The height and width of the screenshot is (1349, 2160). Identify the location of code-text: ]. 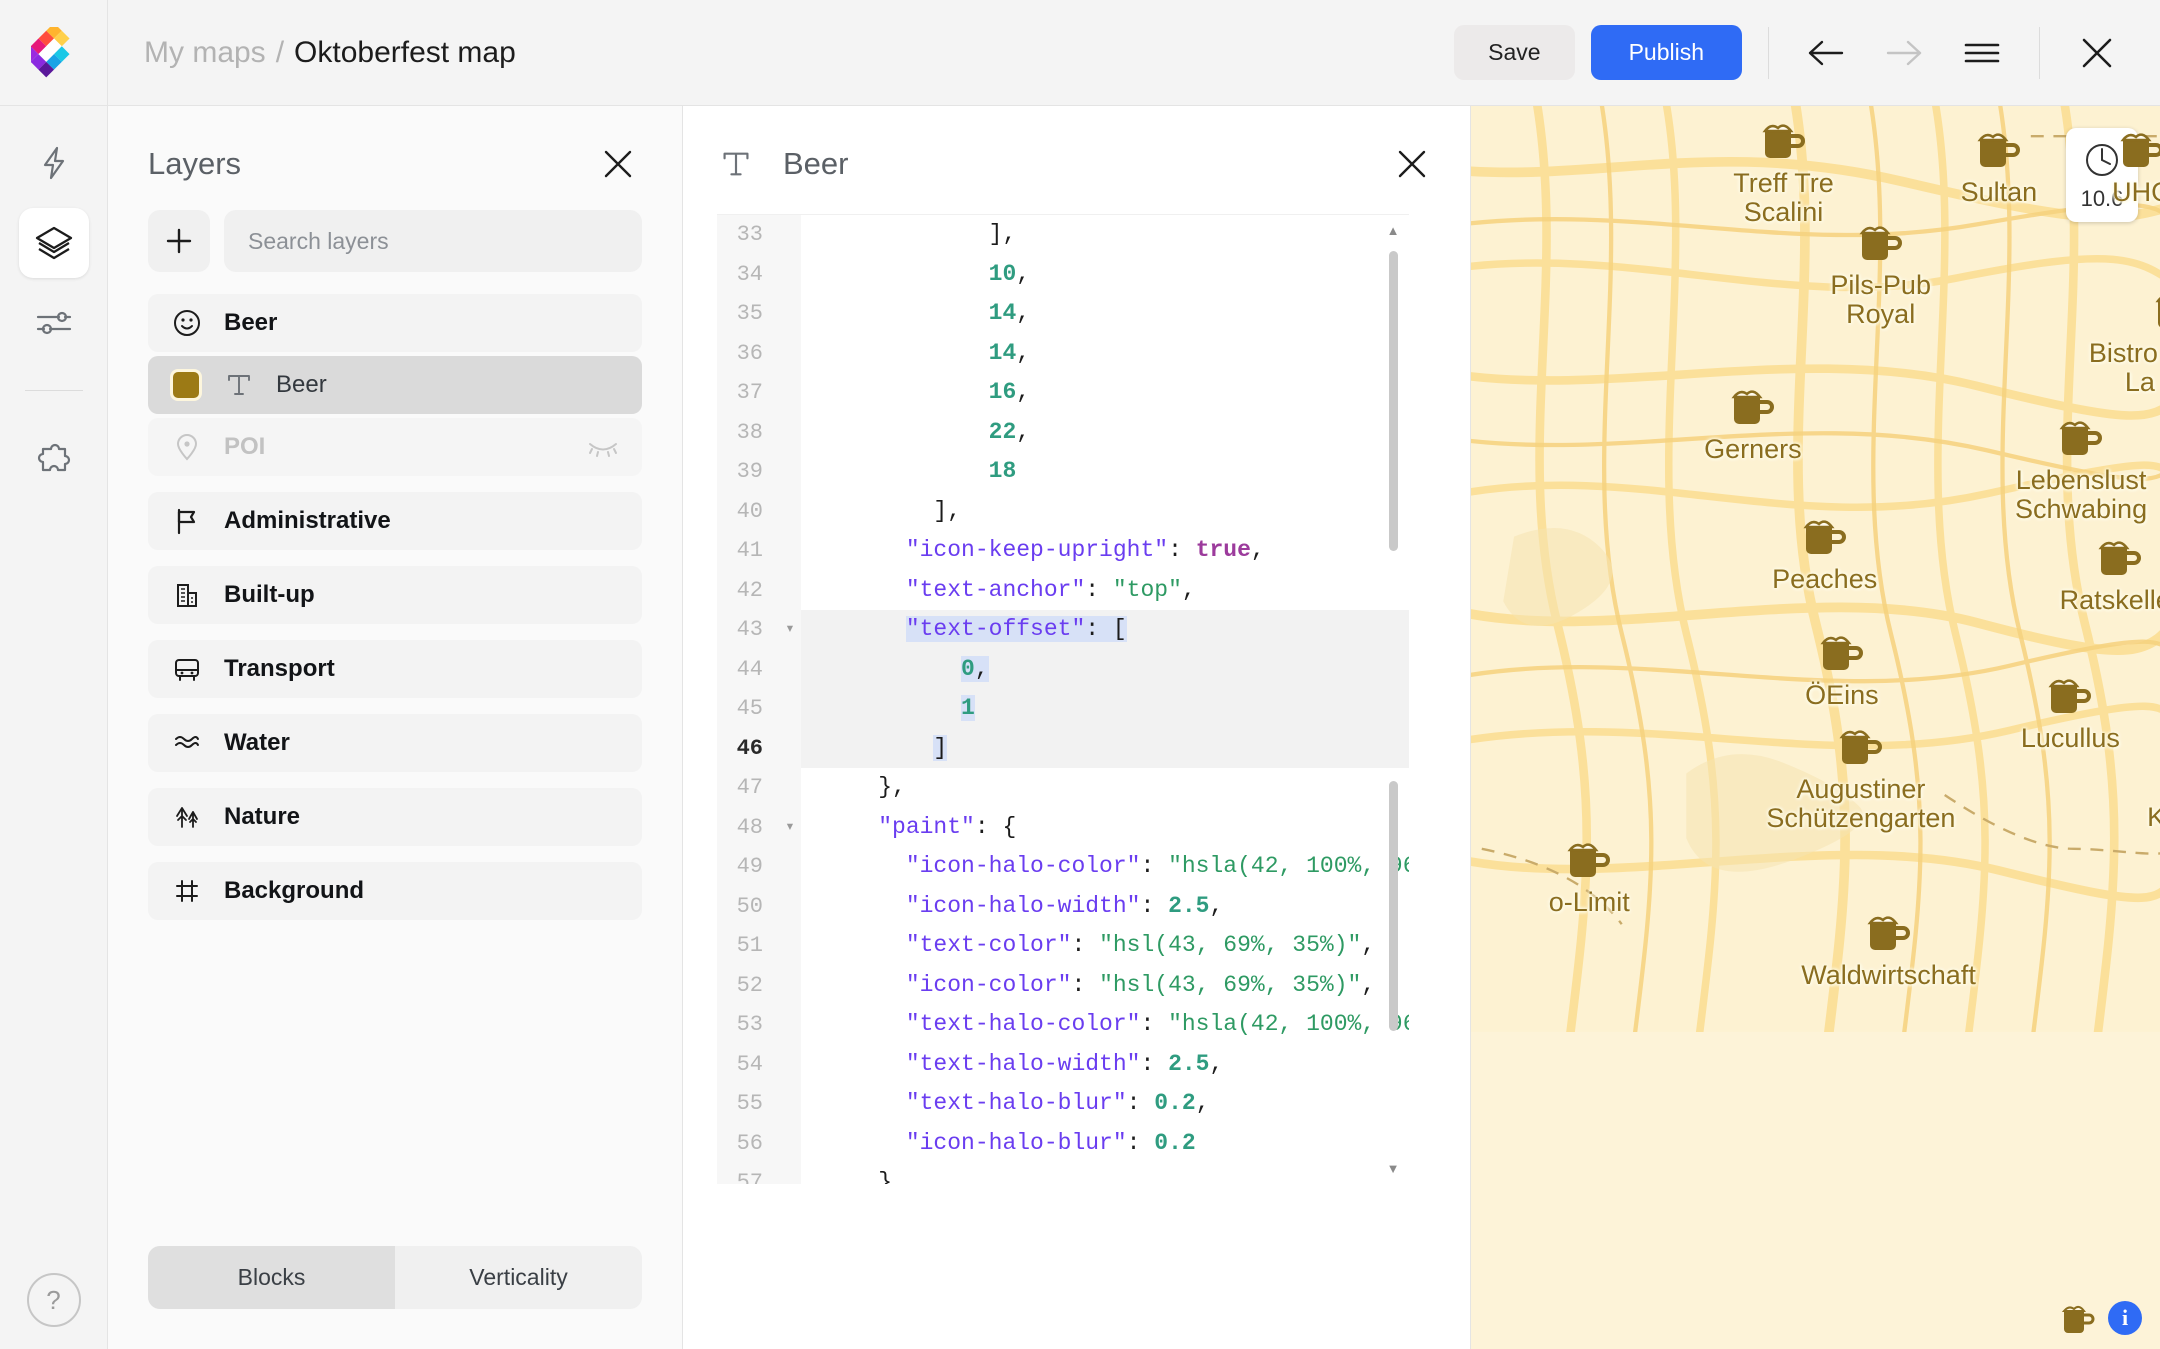
(1105, 749).